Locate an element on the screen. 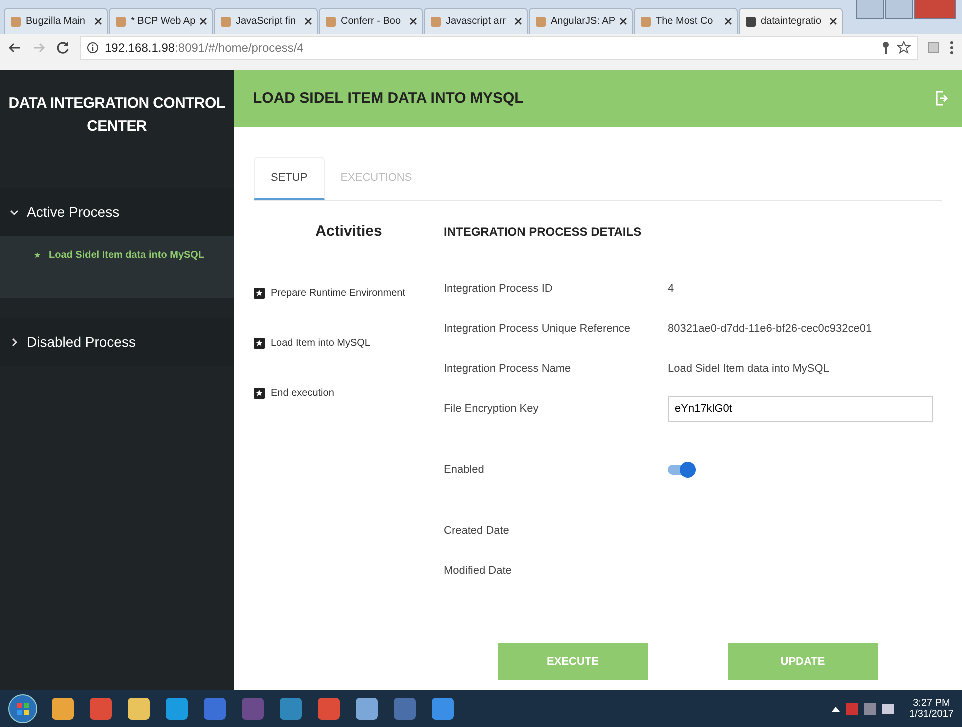 This screenshot has height=727, width=962. info-icon is located at coordinates (93, 48).